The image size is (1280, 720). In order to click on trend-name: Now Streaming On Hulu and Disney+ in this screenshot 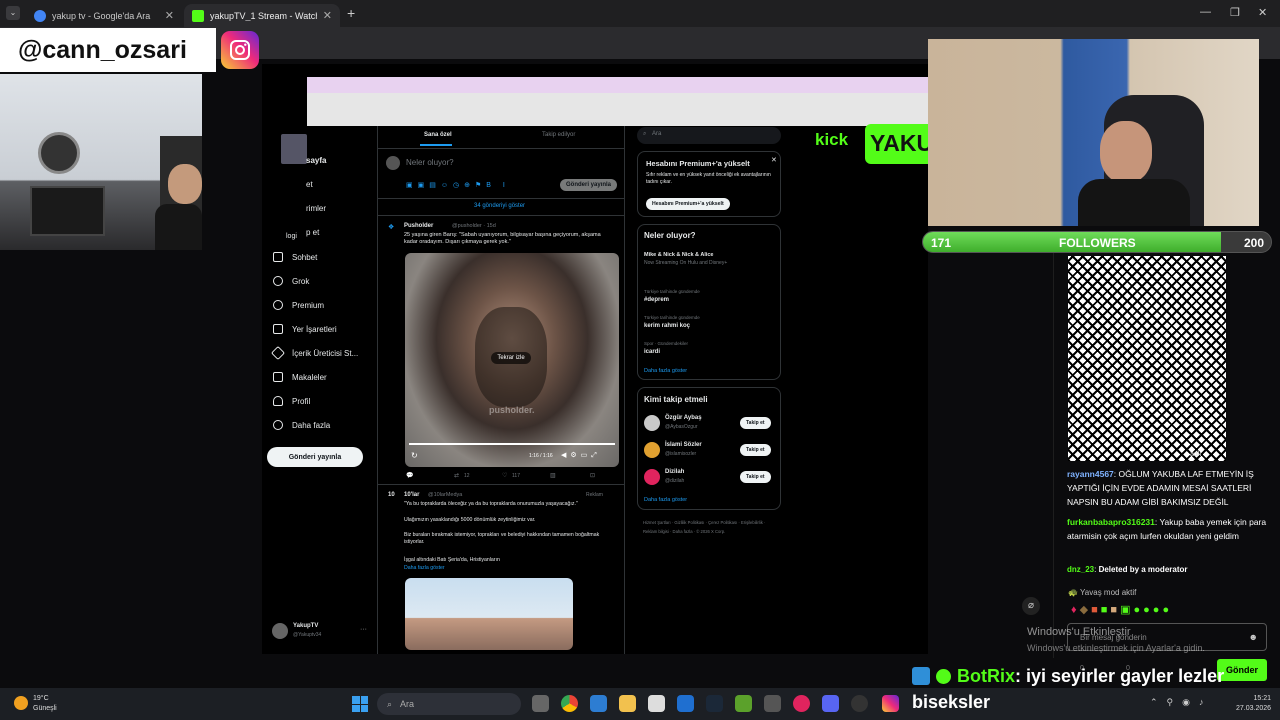, I will do `click(685, 263)`.